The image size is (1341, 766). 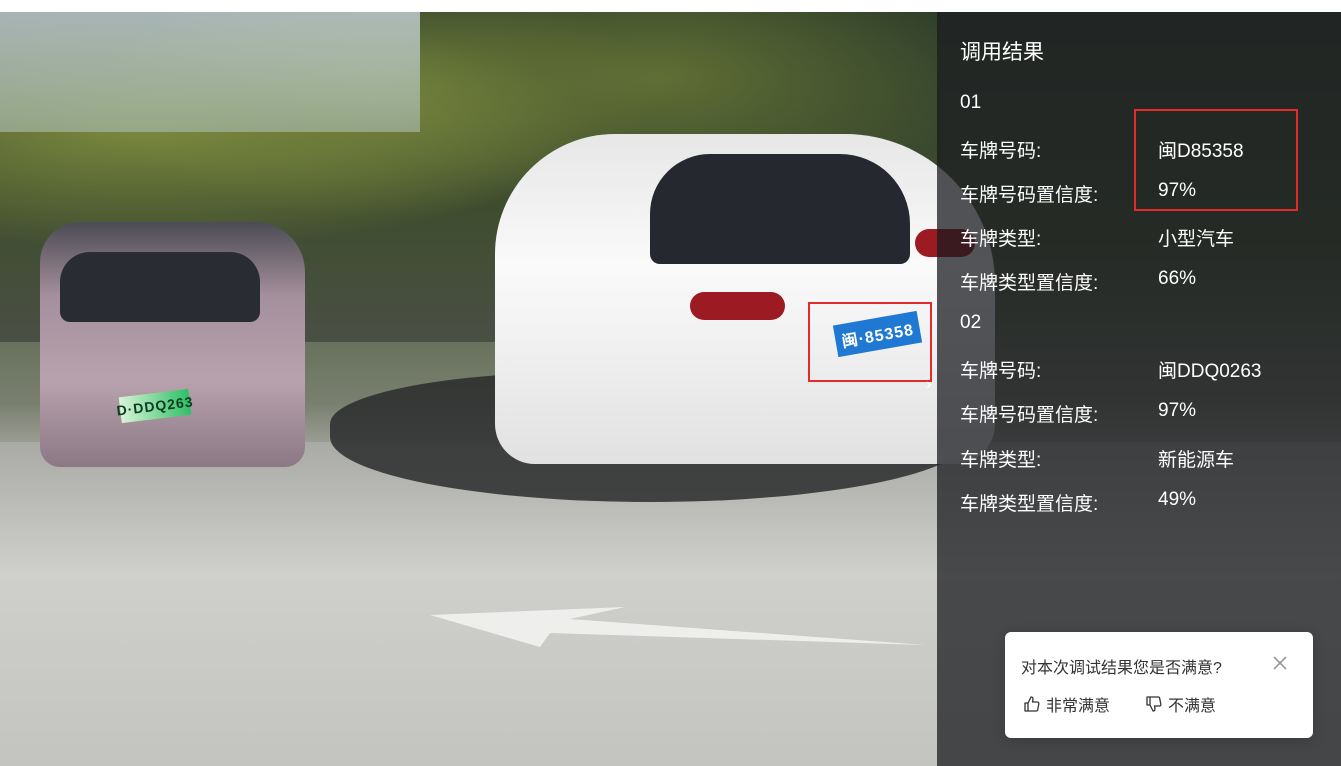 What do you see at coordinates (1196, 239) in the screenshot?
I see `result-value: 小型汽车` at bounding box center [1196, 239].